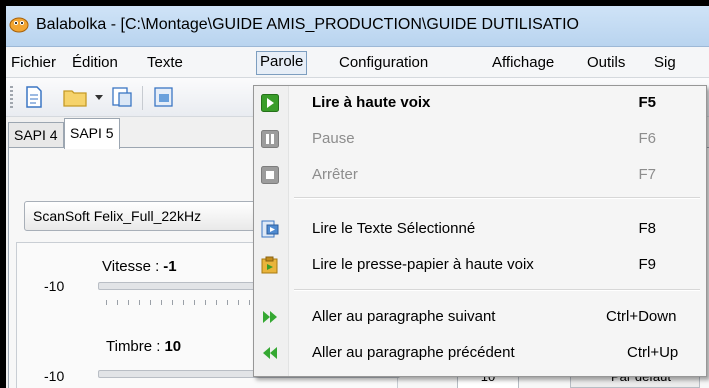 This screenshot has height=388, width=709. What do you see at coordinates (95, 63) in the screenshot?
I see `menu-edition: Édition` at bounding box center [95, 63].